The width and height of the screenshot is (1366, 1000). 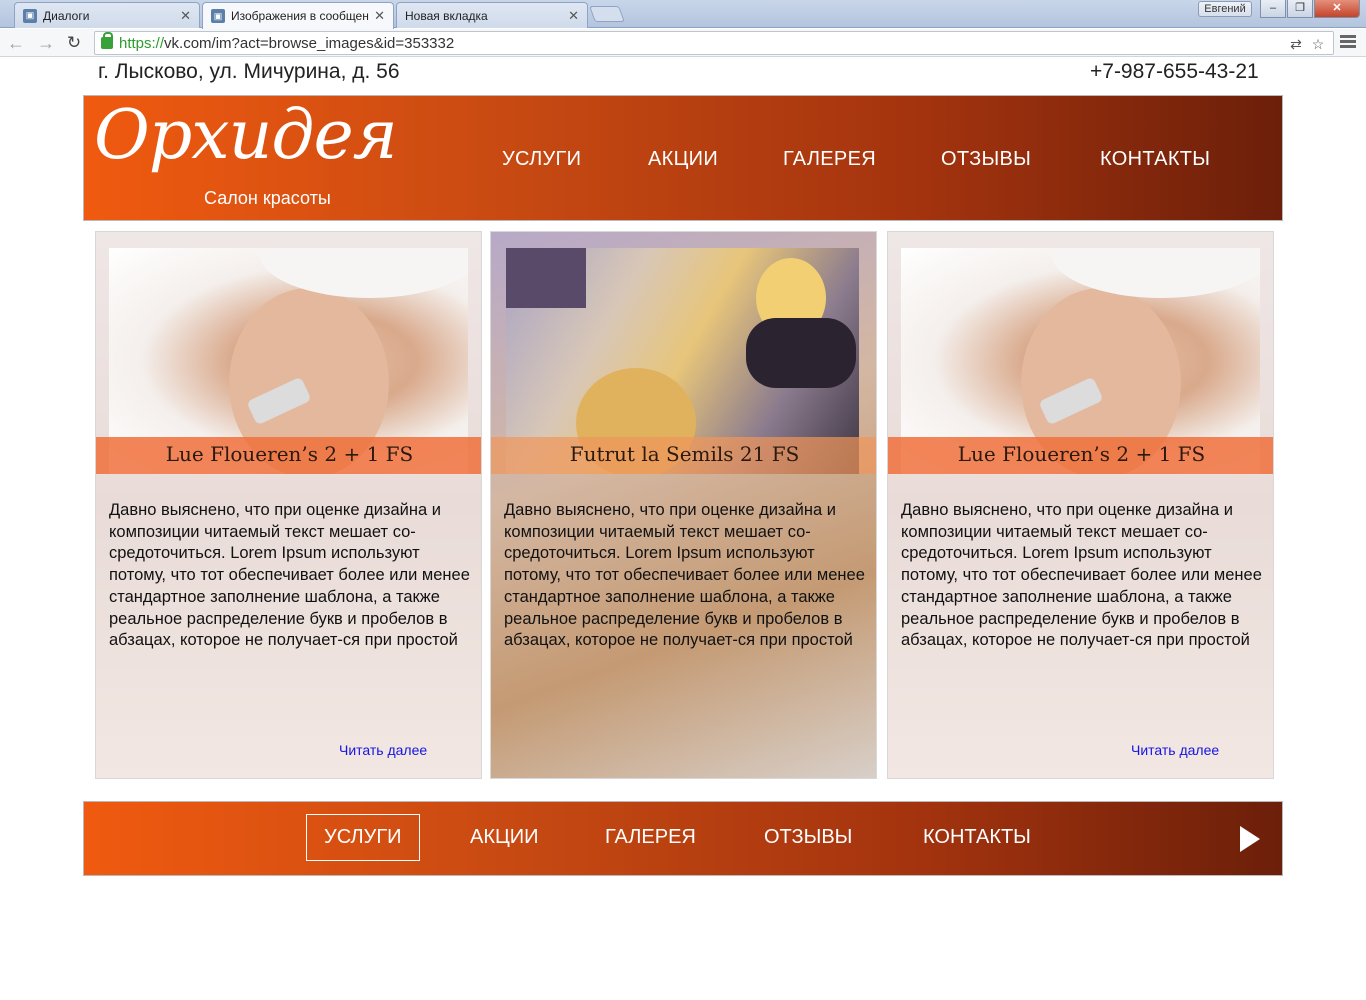 What do you see at coordinates (107, 40) in the screenshot?
I see `lock-icon` at bounding box center [107, 40].